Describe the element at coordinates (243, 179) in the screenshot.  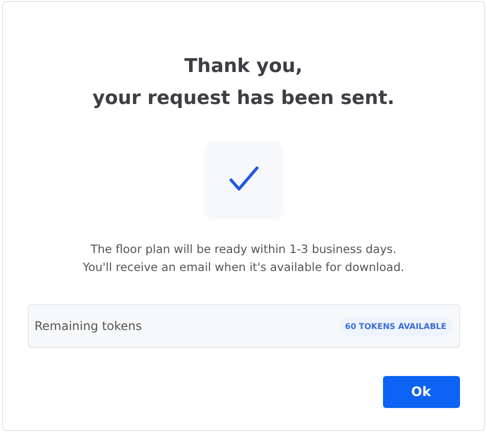
I see `checkmark-icon` at that location.